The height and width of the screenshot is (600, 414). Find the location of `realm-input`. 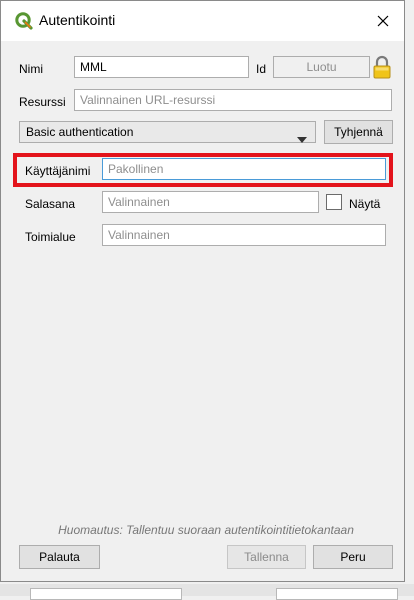

realm-input is located at coordinates (244, 235).